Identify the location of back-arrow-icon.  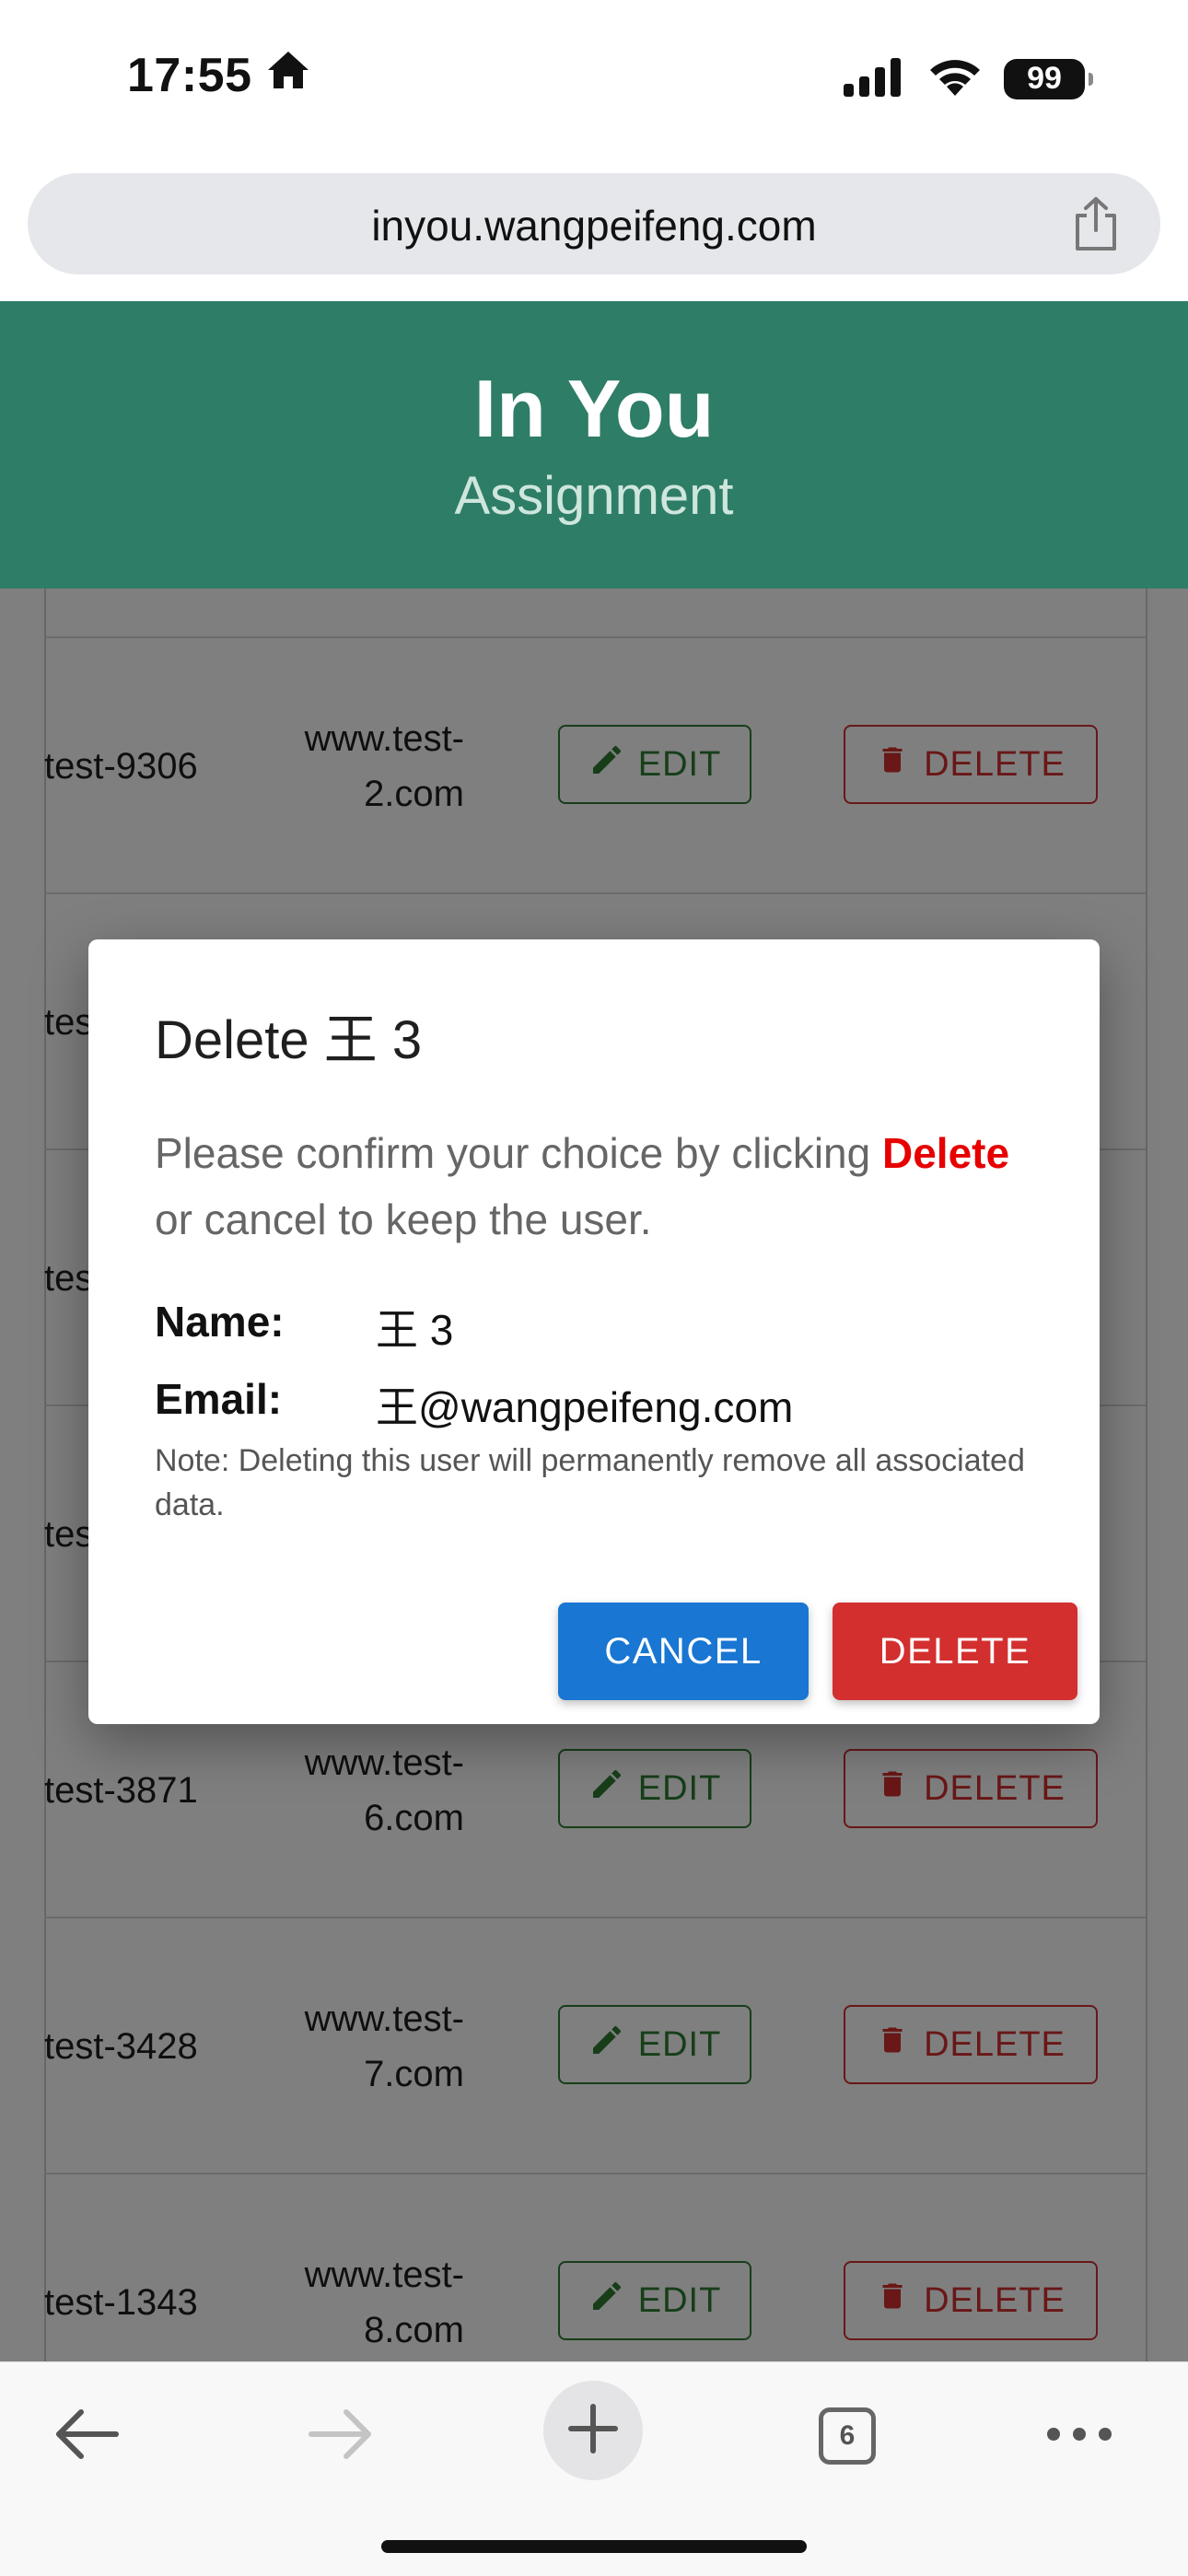
(86, 2436).